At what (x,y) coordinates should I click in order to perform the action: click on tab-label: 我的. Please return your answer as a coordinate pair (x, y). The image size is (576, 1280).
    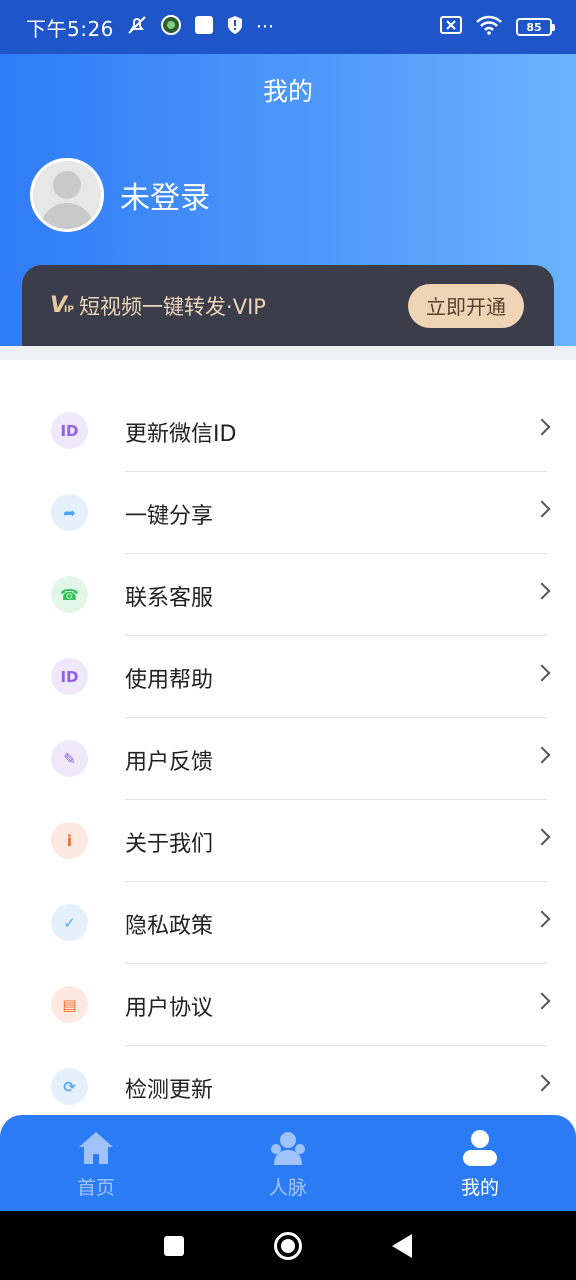
    Looking at the image, I should click on (479, 1188).